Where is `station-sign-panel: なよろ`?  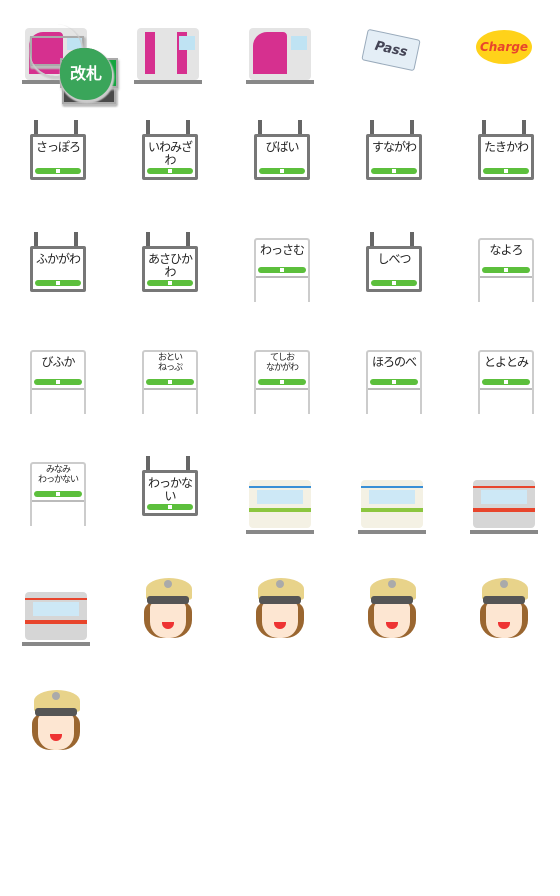 station-sign-panel: なよろ is located at coordinates (506, 259).